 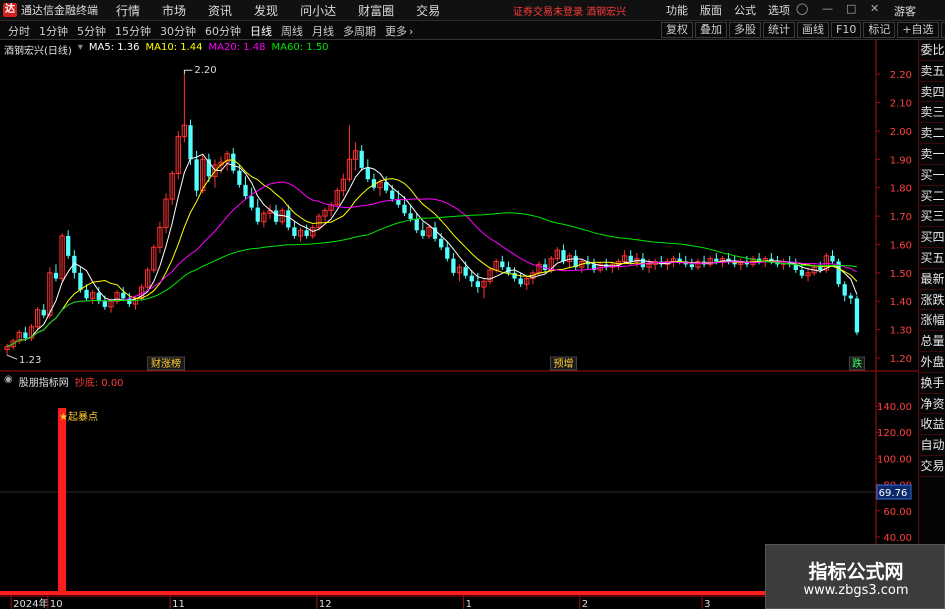 I want to click on menu-item-wealth-circle: 财富圈, so click(x=376, y=10).